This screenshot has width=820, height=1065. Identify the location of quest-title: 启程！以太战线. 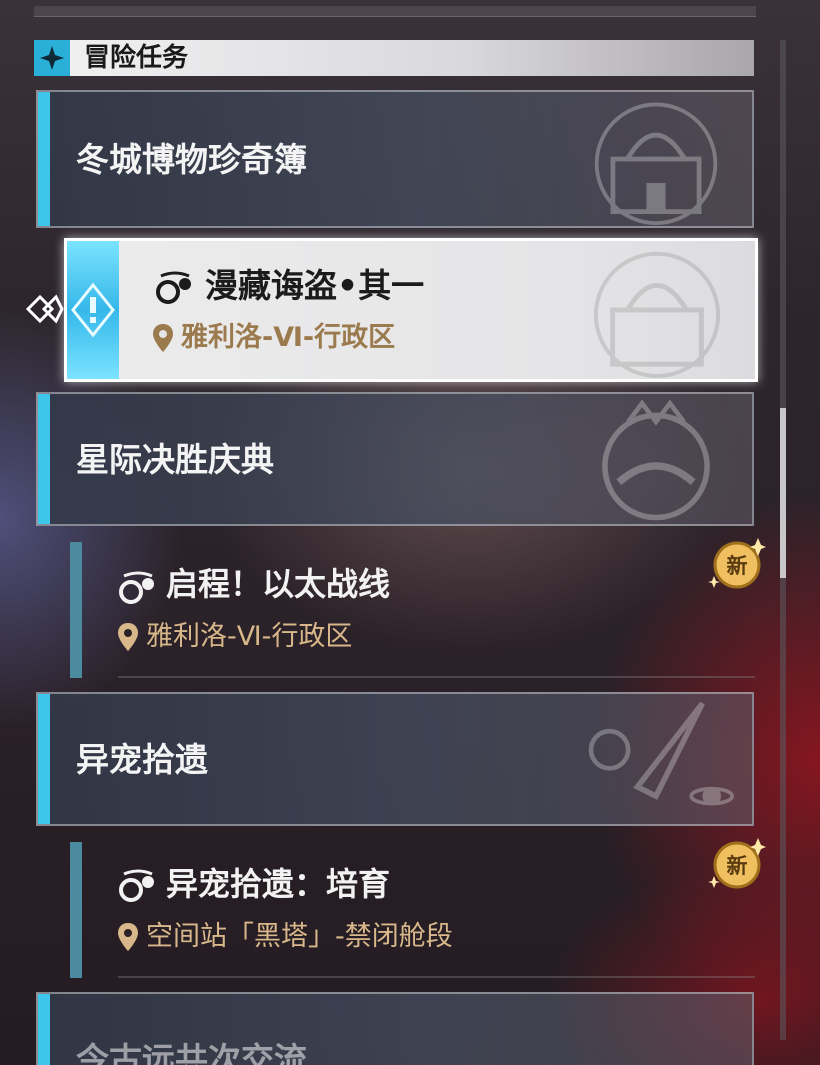
(278, 584).